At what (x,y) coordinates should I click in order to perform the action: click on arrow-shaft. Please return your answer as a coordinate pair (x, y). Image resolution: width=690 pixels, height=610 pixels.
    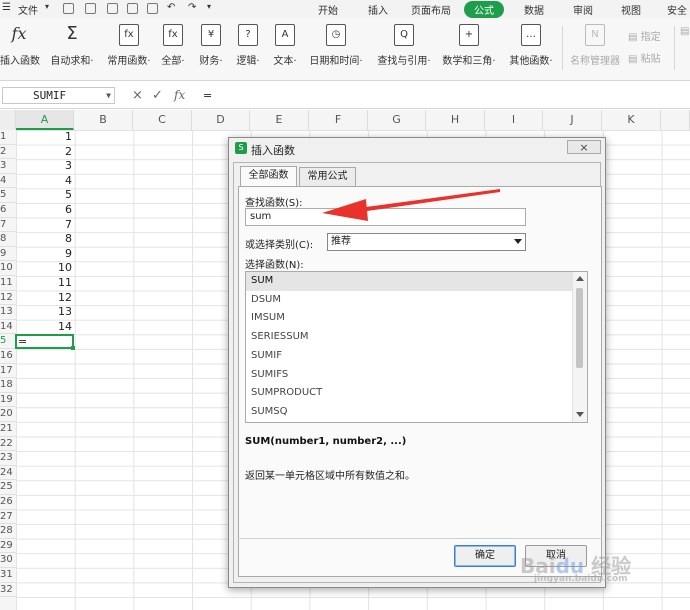
    Looking at the image, I should click on (433, 200).